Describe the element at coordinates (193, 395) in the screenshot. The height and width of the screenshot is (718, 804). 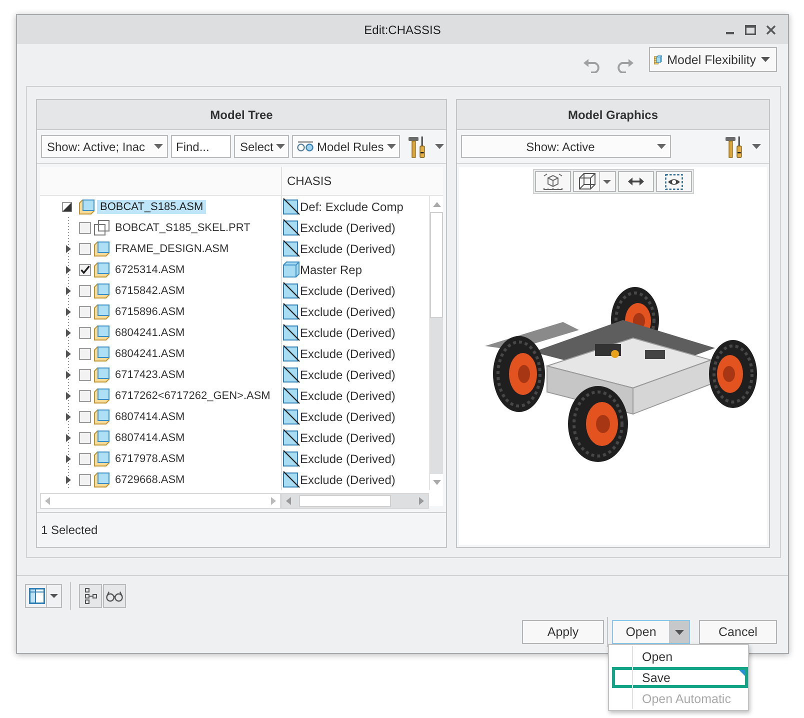
I see `tree-item: 6717262<6717262_GEN>.ASM` at that location.